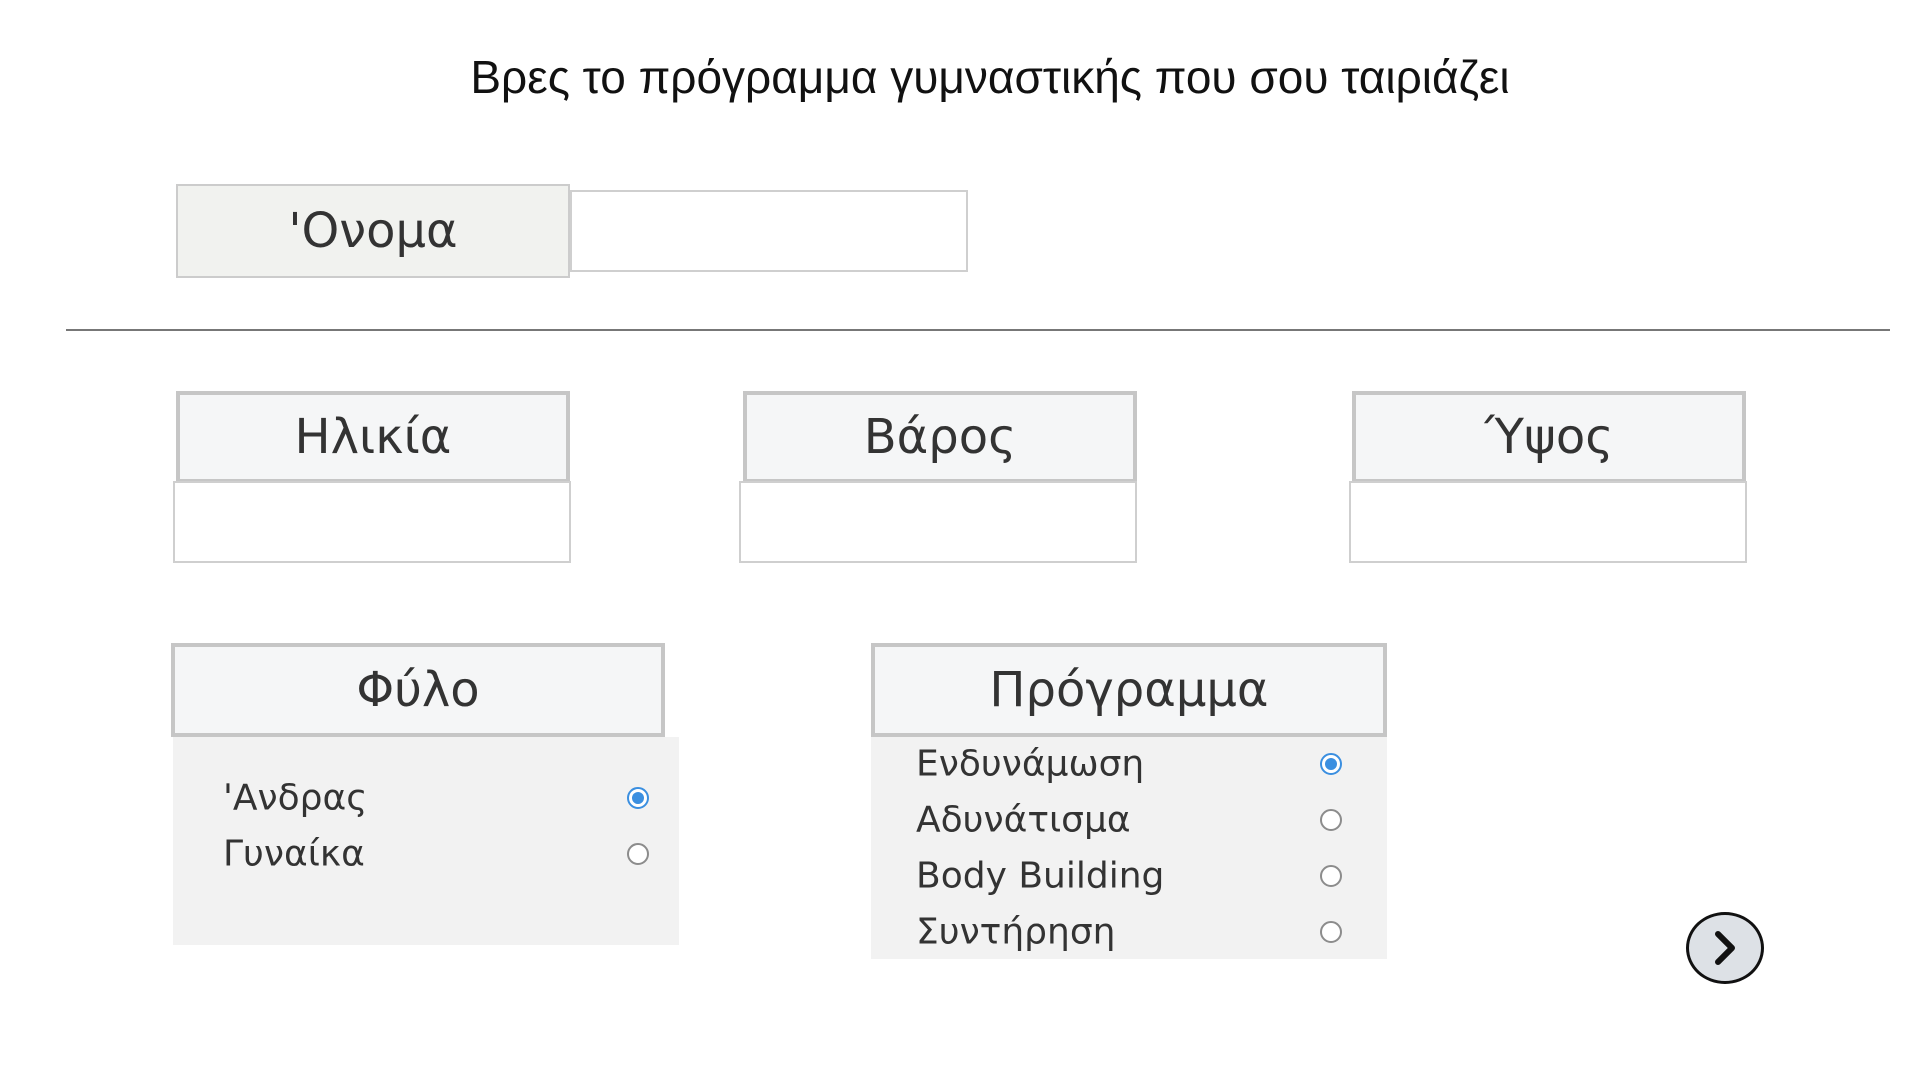 This screenshot has width=1920, height=1080. What do you see at coordinates (978, 330) in the screenshot?
I see `section-divider` at bounding box center [978, 330].